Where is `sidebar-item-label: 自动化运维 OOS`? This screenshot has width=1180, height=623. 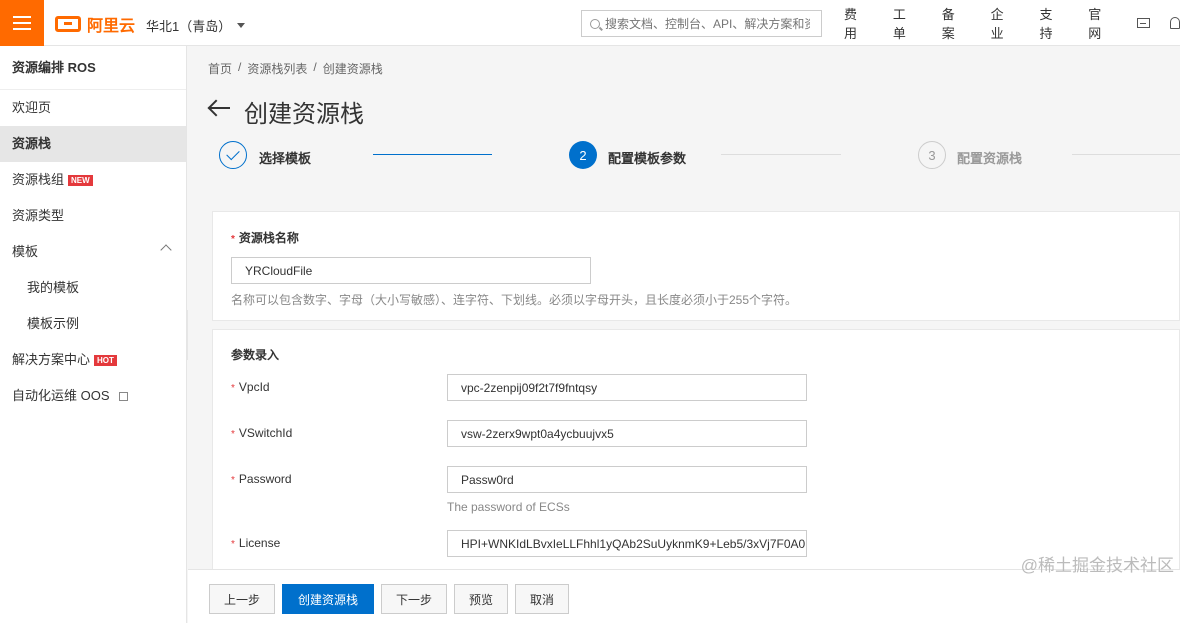
sidebar-item-label: 自动化运维 OOS is located at coordinates (61, 395).